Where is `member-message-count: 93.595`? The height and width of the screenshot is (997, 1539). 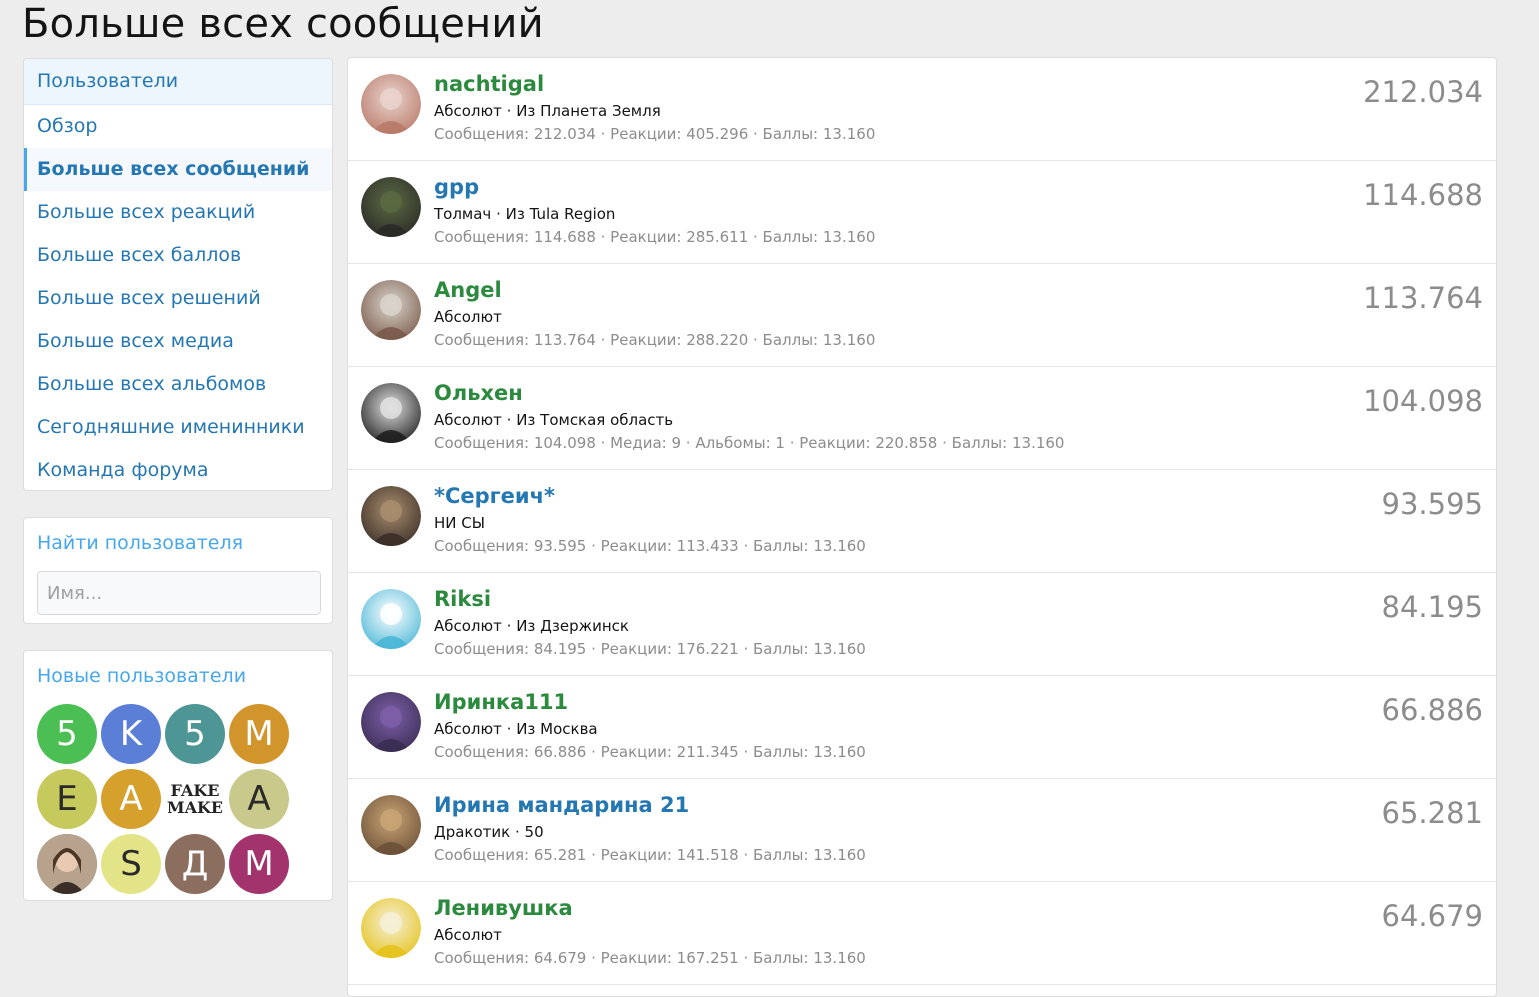 member-message-count: 93.595 is located at coordinates (1432, 504).